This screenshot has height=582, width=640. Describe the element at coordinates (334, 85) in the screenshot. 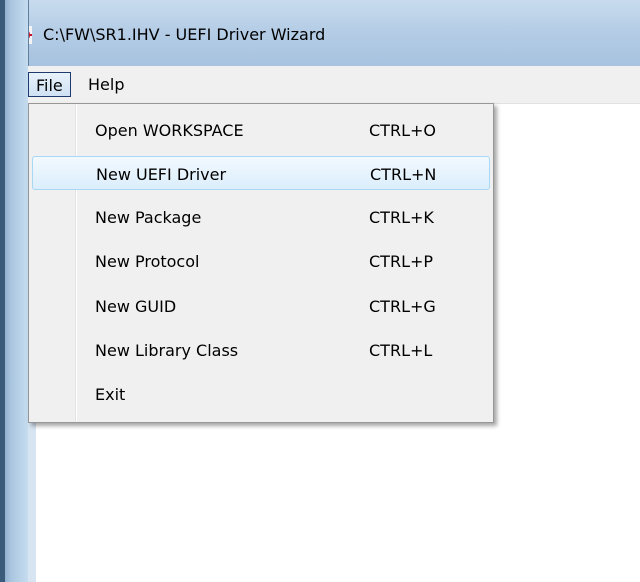

I see `menu-bar: File Help` at that location.